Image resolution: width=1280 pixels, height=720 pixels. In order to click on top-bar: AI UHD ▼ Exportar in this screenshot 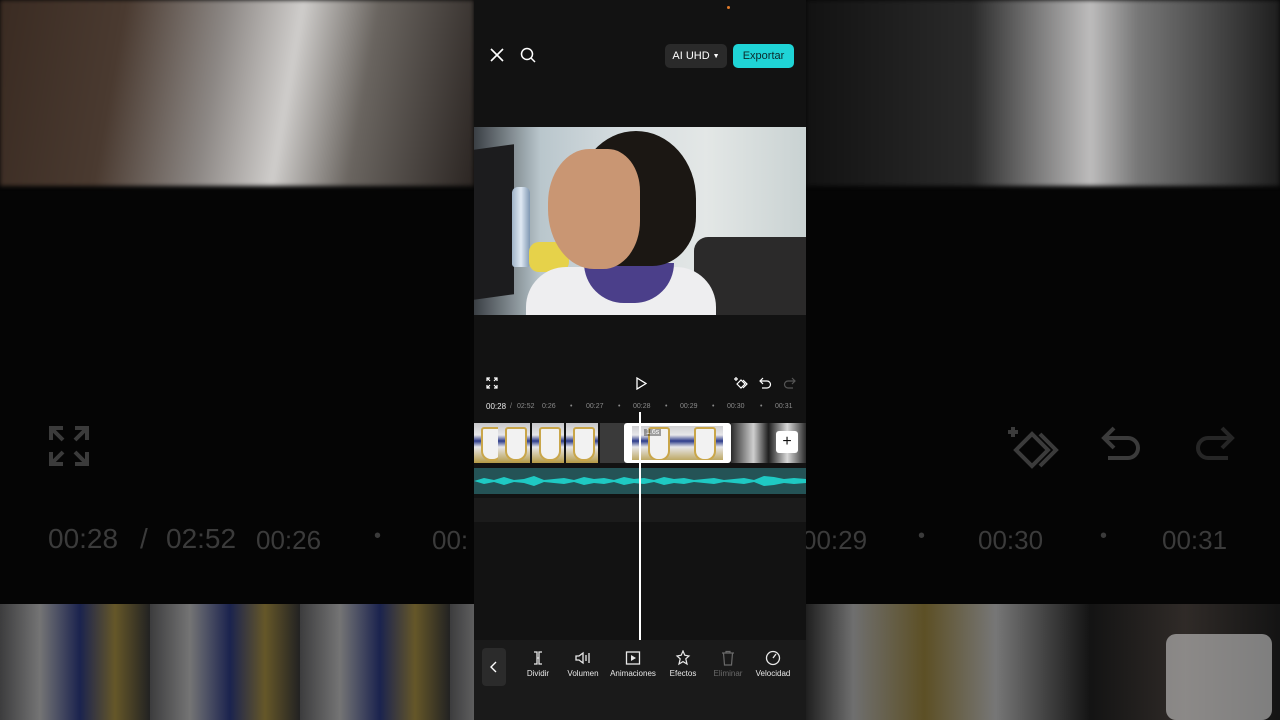, I will do `click(640, 45)`.